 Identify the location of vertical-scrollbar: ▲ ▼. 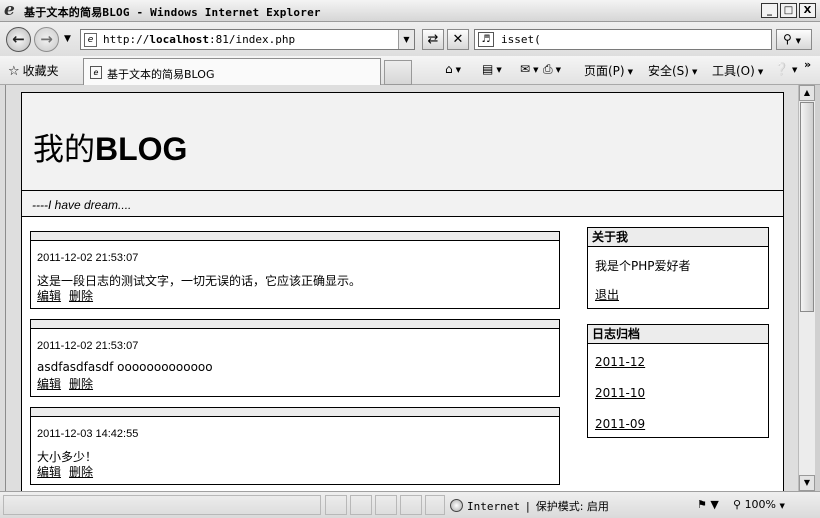
(806, 288).